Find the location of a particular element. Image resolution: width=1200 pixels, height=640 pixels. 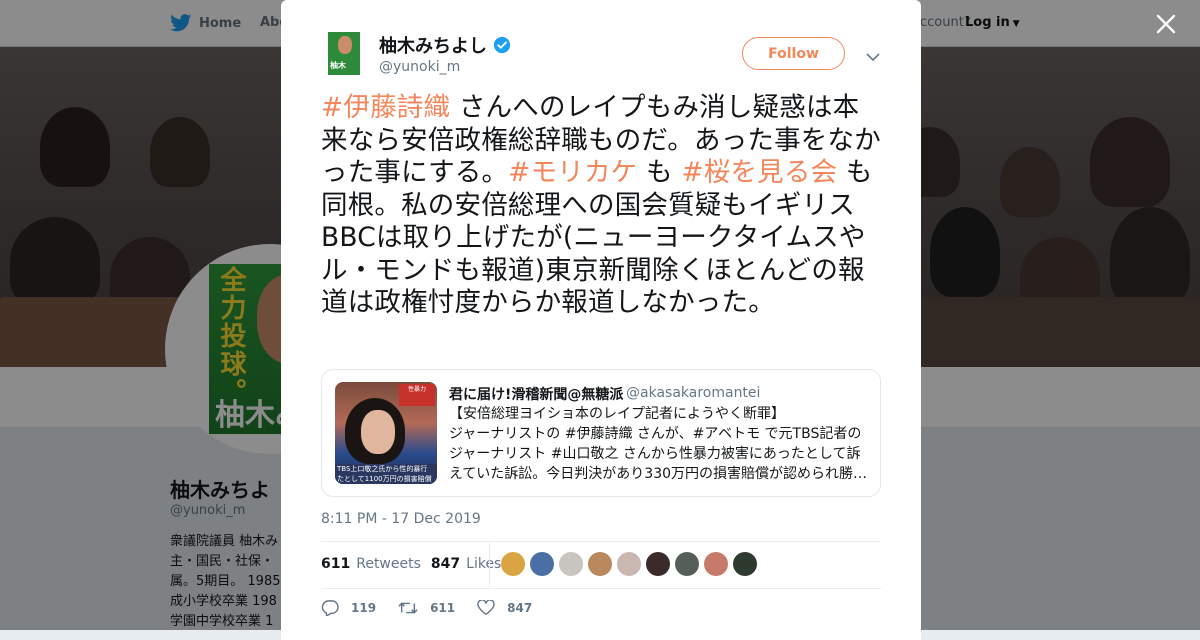

retweet-count: 611 is located at coordinates (443, 608).